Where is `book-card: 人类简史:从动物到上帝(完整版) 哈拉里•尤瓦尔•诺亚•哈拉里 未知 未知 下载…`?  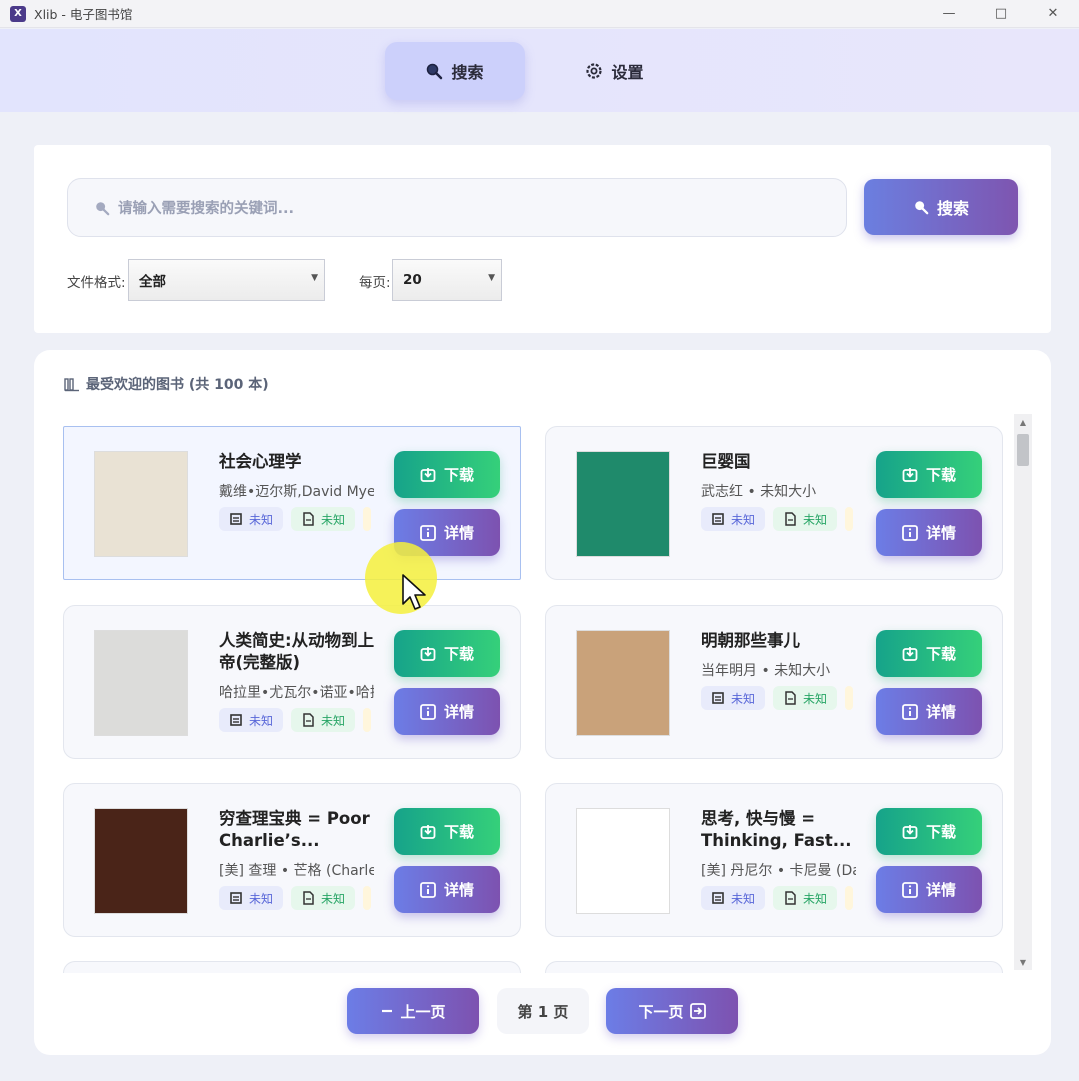 book-card: 人类简史:从动物到上帝(完整版) 哈拉里•尤瓦尔•诺亚•哈拉里 未知 未知 下载… is located at coordinates (292, 682).